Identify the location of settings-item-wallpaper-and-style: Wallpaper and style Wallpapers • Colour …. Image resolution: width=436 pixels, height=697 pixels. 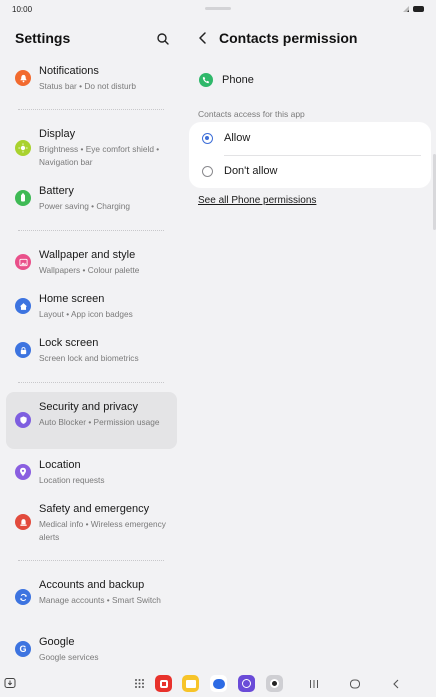
(91, 263).